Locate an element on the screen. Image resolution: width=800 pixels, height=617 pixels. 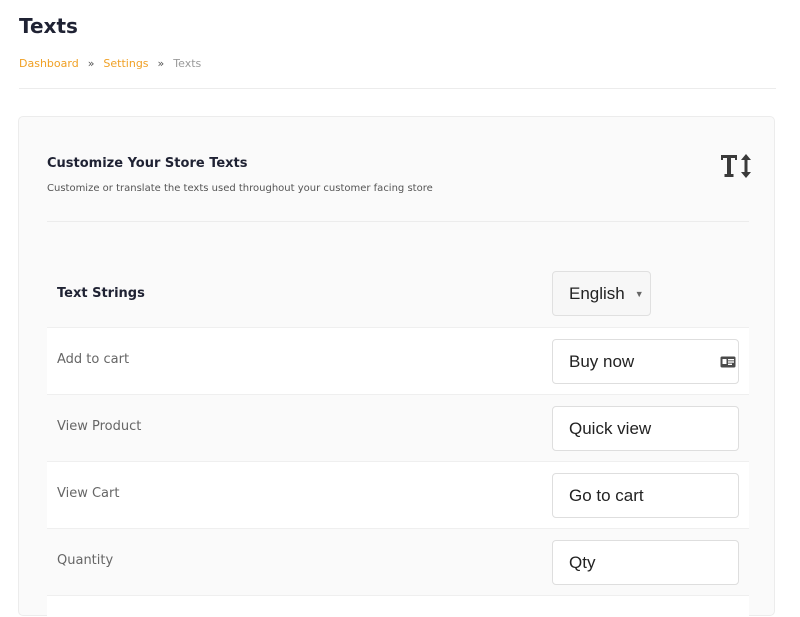
view-product-input is located at coordinates (645, 428).